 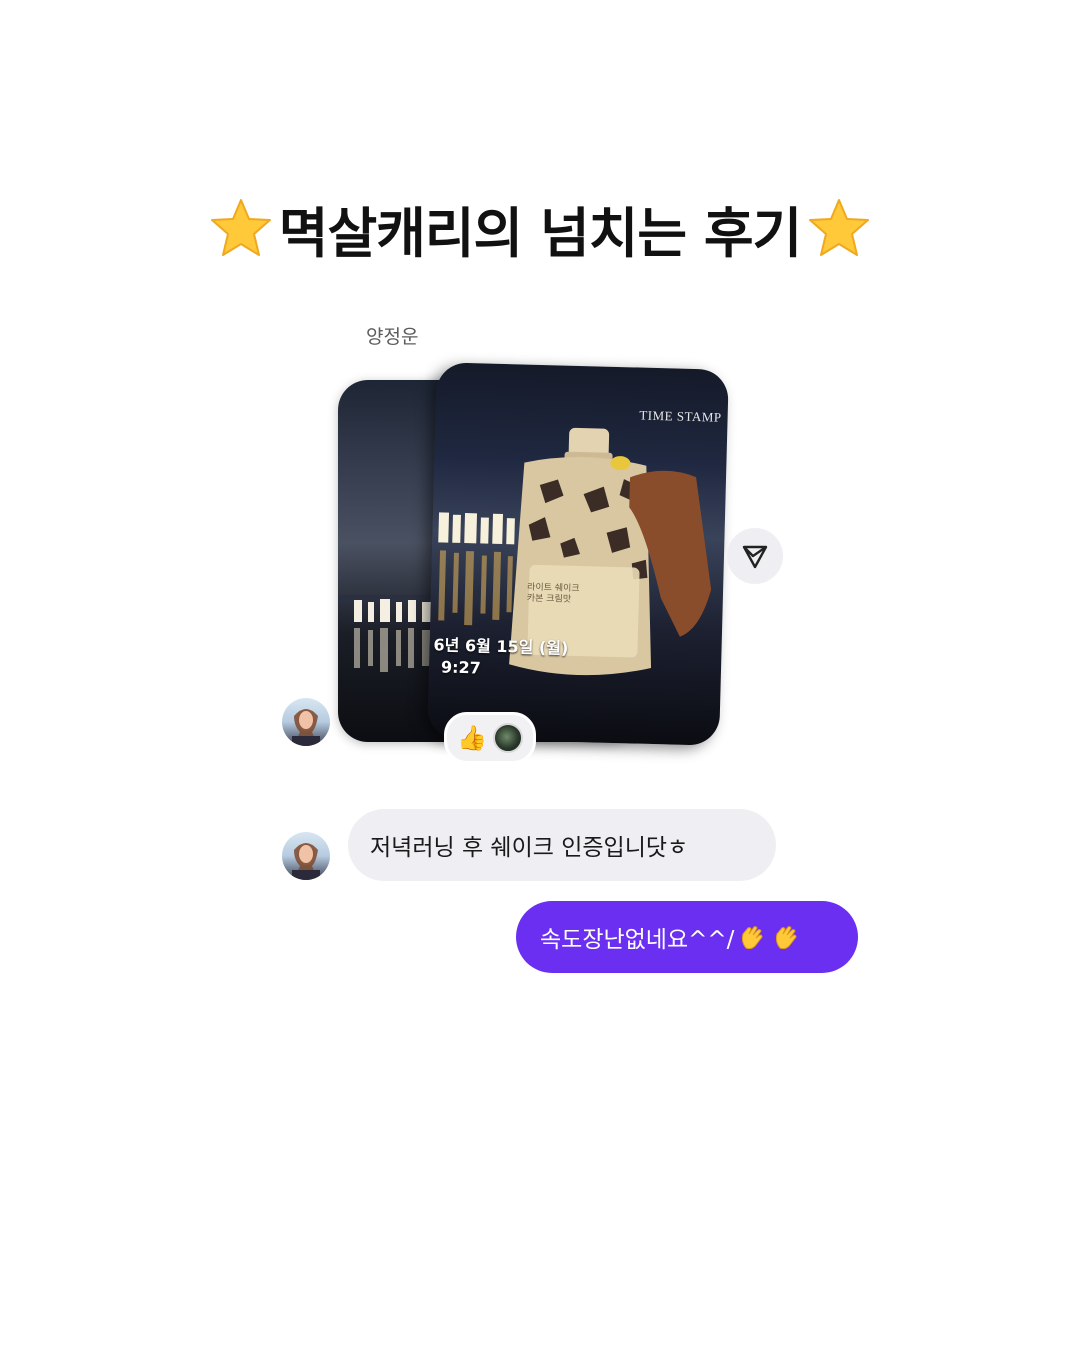 I want to click on headline-text: 멱살캐리의 넘치는 후기, so click(x=540, y=233).